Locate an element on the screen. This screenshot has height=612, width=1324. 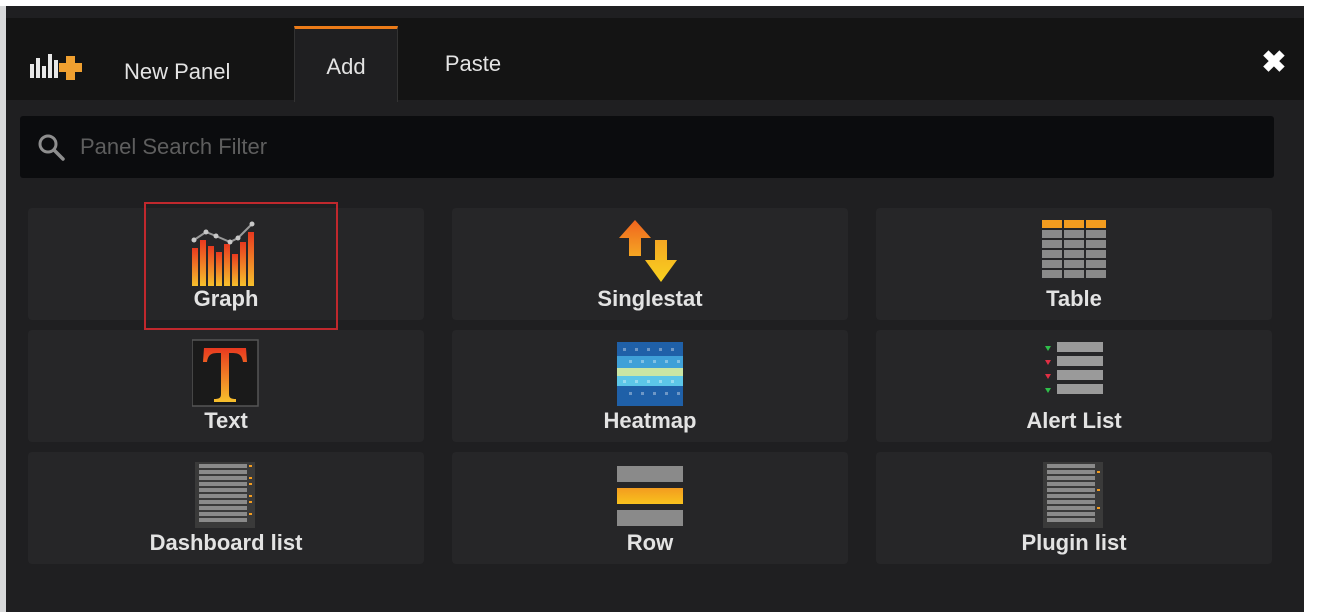
dialog-title: New Panel is located at coordinates (177, 71).